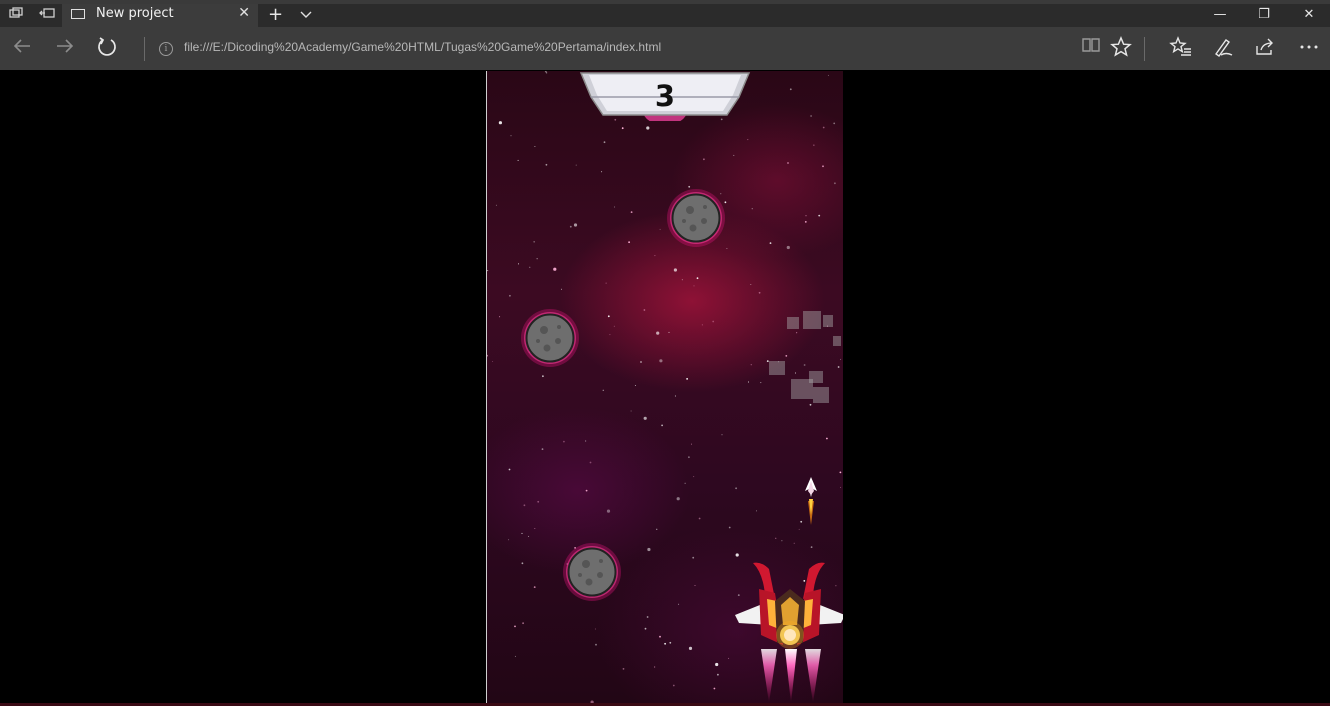  Describe the element at coordinates (1121, 49) in the screenshot. I see `star-icon` at that location.